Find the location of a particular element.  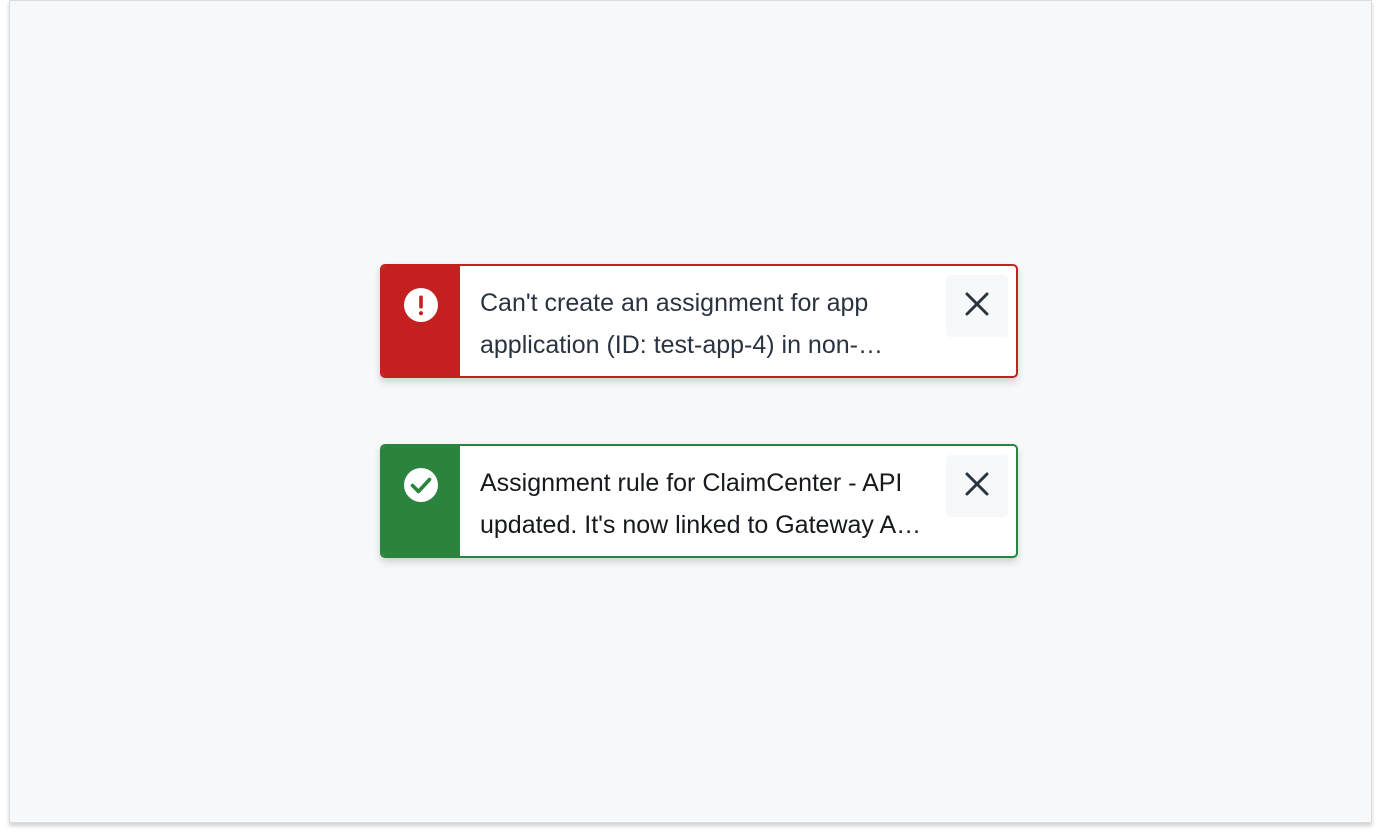

error-toast-status-bar is located at coordinates (421, 321).